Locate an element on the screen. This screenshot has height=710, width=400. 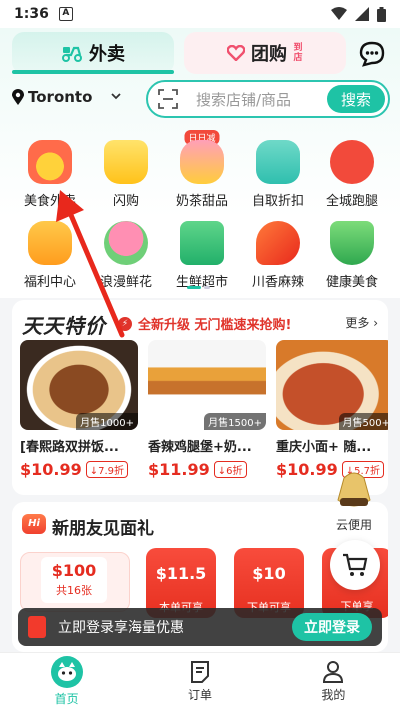
deal-item: 月售1000+ [春熙路双拼饭... $10.99 ↓7.9折 is located at coordinates (79, 409).